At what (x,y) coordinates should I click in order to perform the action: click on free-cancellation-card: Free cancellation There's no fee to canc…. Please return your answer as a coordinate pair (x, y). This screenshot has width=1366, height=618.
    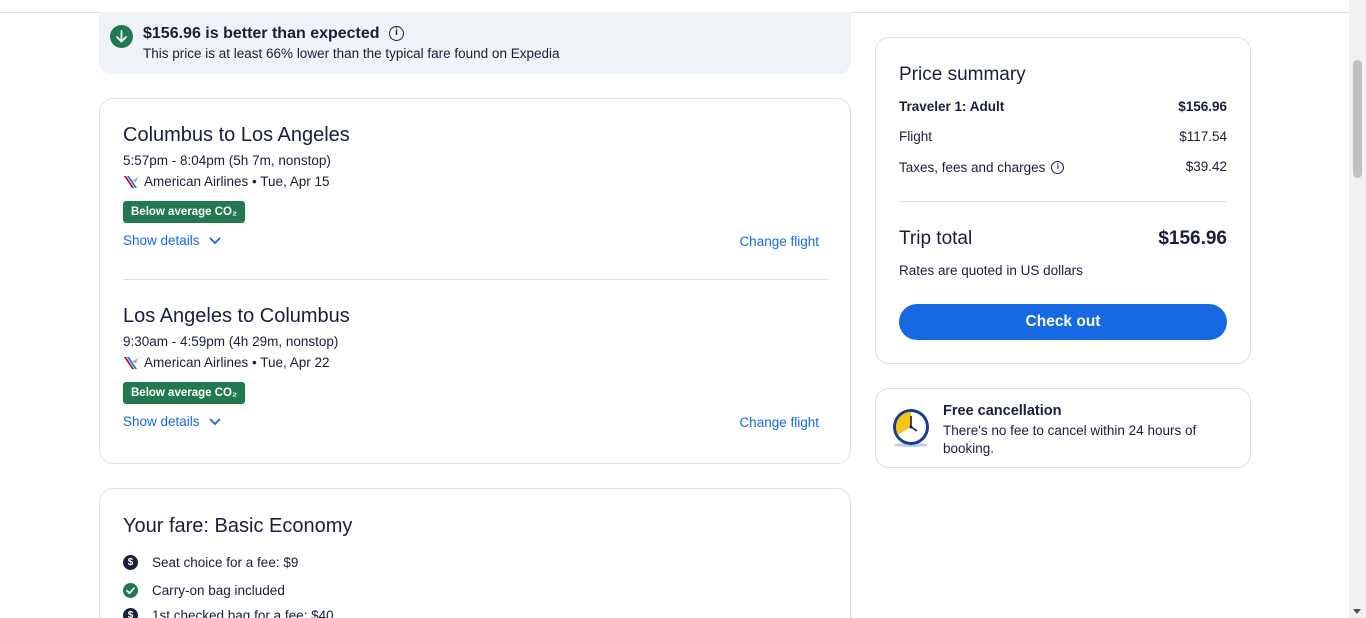
    Looking at the image, I should click on (1063, 428).